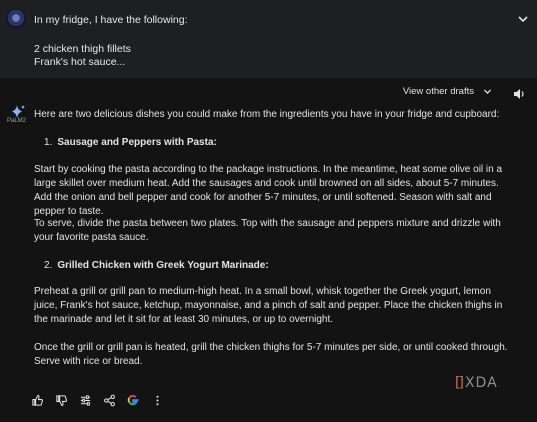  I want to click on xda-watermark: [] XDA, so click(476, 383).